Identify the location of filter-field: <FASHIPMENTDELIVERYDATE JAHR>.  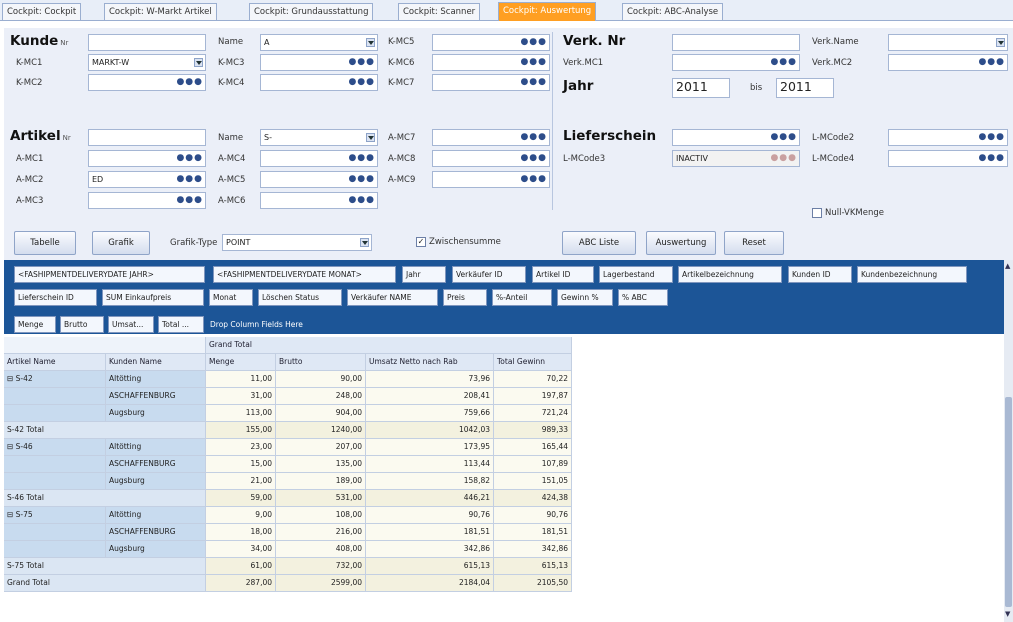
(109, 274).